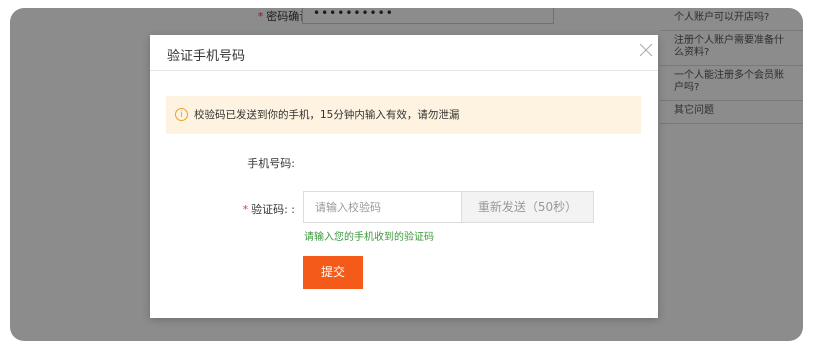  I want to click on required-mark: *, so click(245, 209).